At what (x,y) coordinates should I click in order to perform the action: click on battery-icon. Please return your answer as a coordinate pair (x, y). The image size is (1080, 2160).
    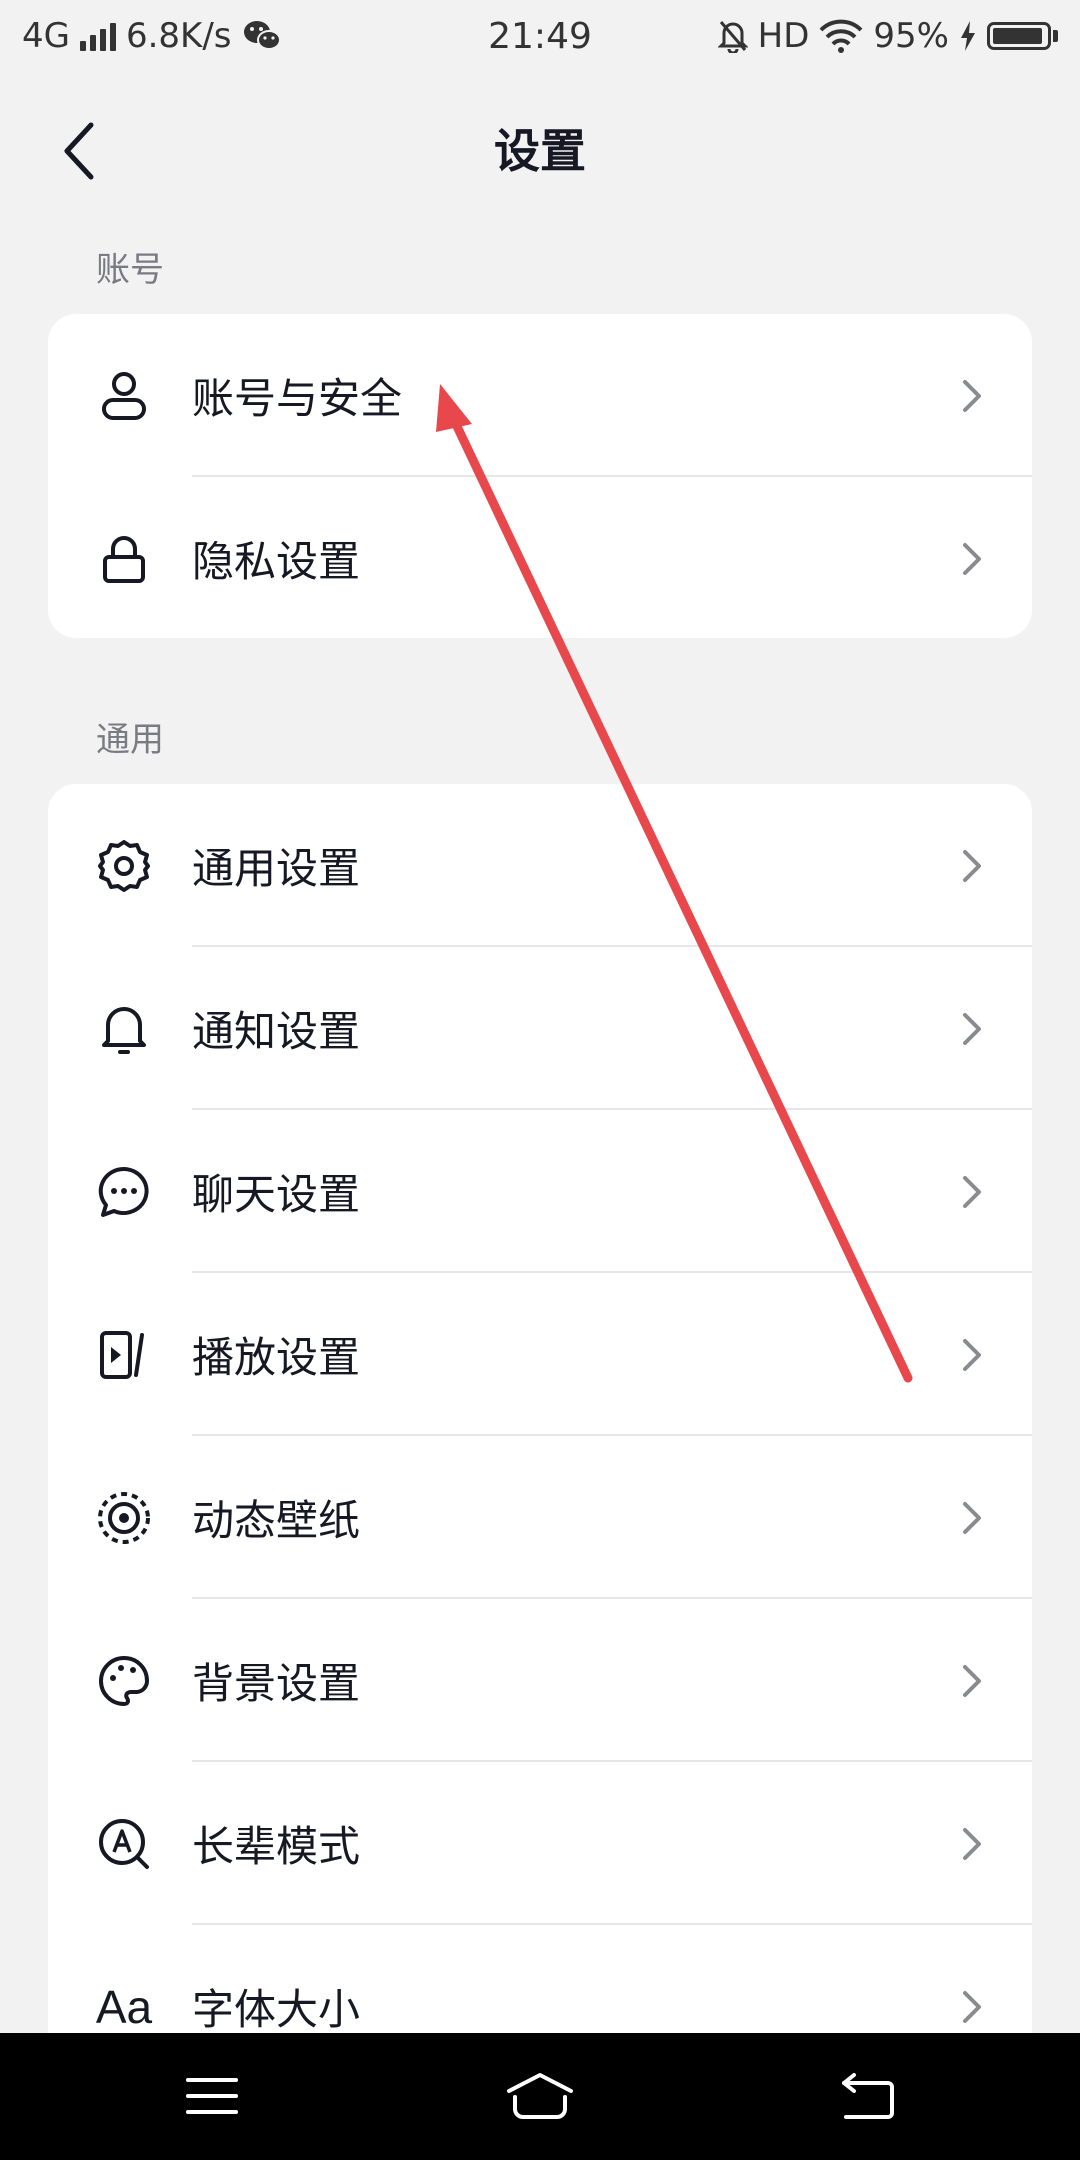
    Looking at the image, I should click on (1022, 36).